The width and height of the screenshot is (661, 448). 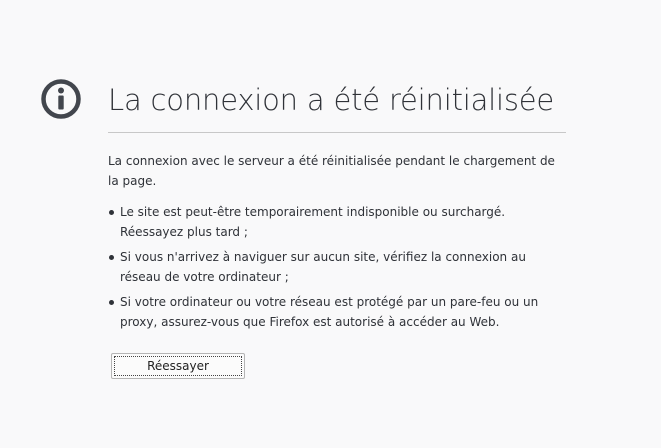 I want to click on retry-button-label: Réessayer, so click(x=178, y=366).